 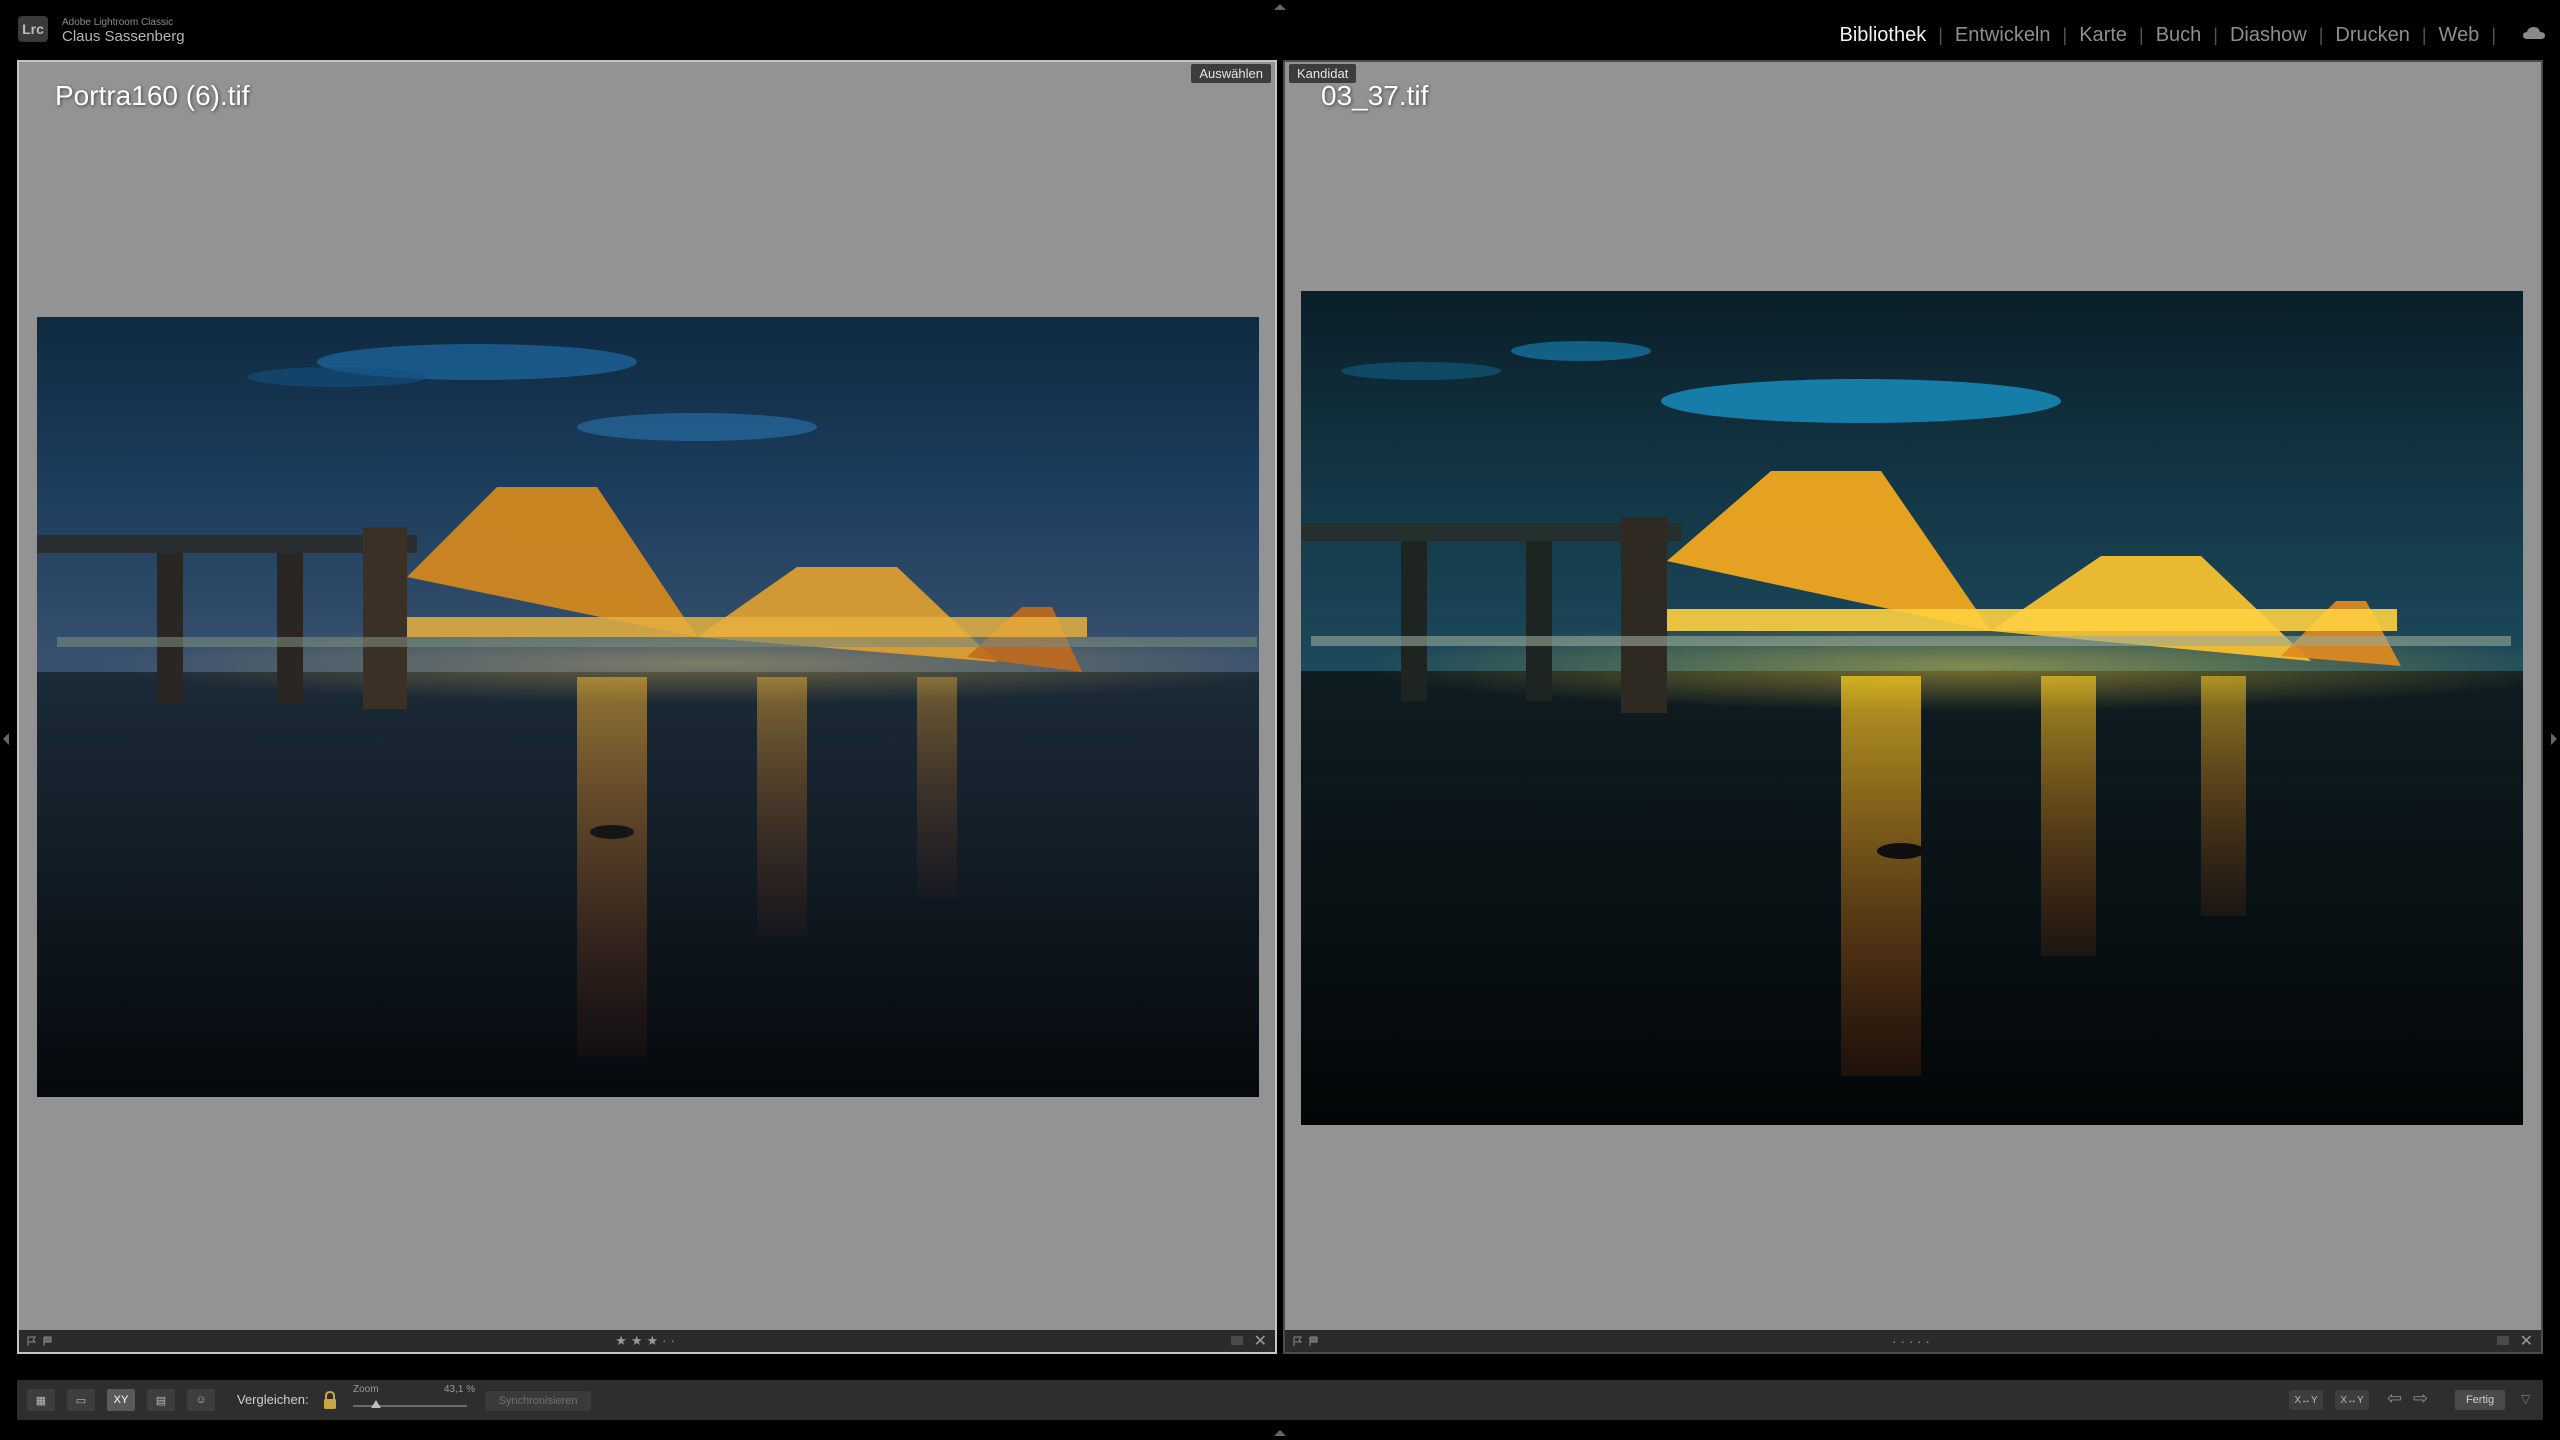 What do you see at coordinates (2525, 1399) in the screenshot?
I see `toolbar-menu-icon: ▽` at bounding box center [2525, 1399].